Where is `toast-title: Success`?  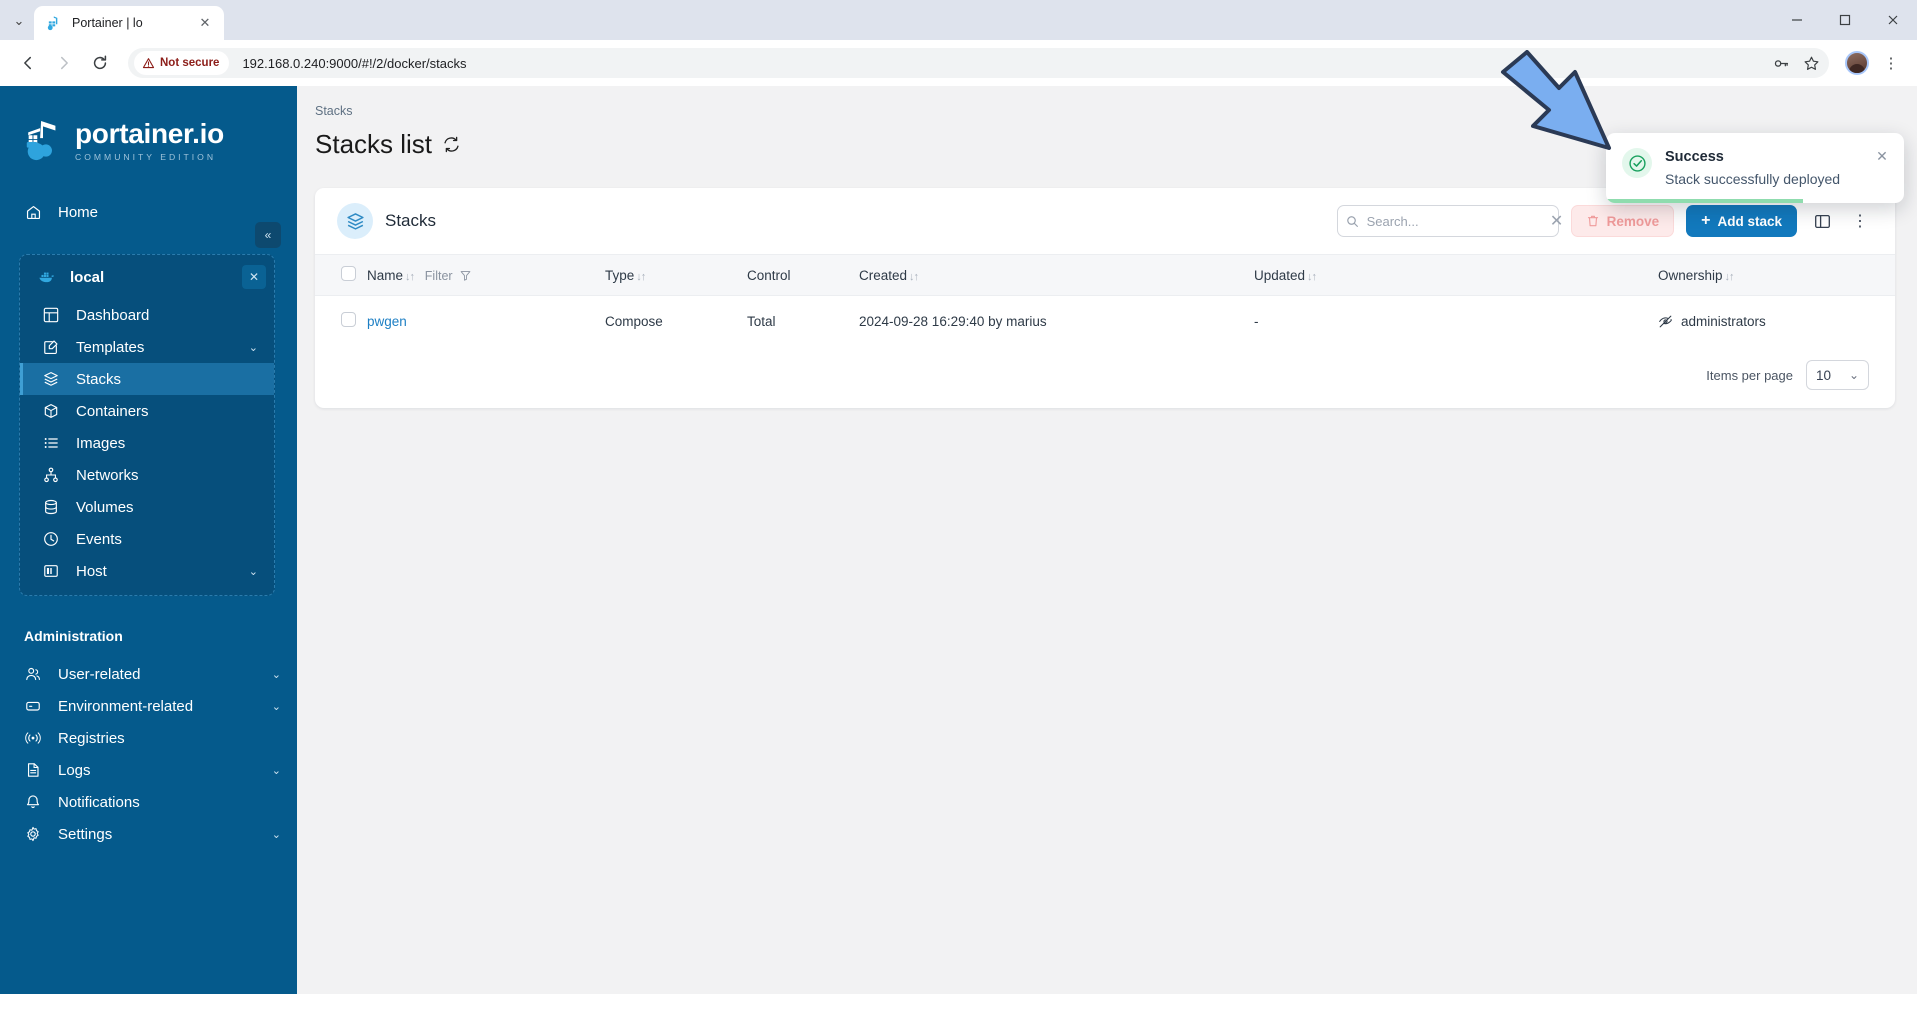
toast-title: Success is located at coordinates (1694, 157).